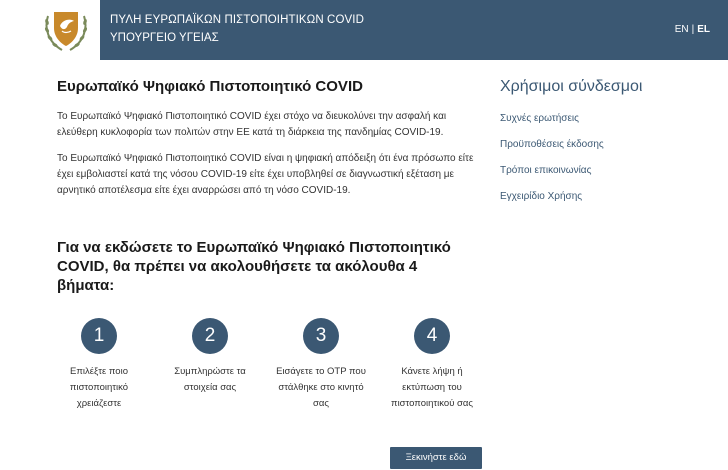  Describe the element at coordinates (237, 20) in the screenshot. I see `portal-title: ΠΥΛΗ ΕΥΡΩΠΑΪΚΩΝ ΠΙΣΤΟΠΟΙΗΤΙΚΩΝ COVID` at that location.